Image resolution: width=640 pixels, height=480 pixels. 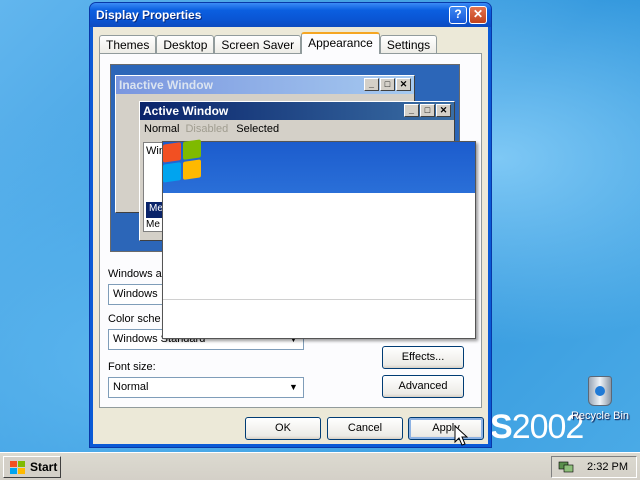 What do you see at coordinates (297, 111) in the screenshot?
I see `active-window-caption: Active Window _ □ ✕` at bounding box center [297, 111].